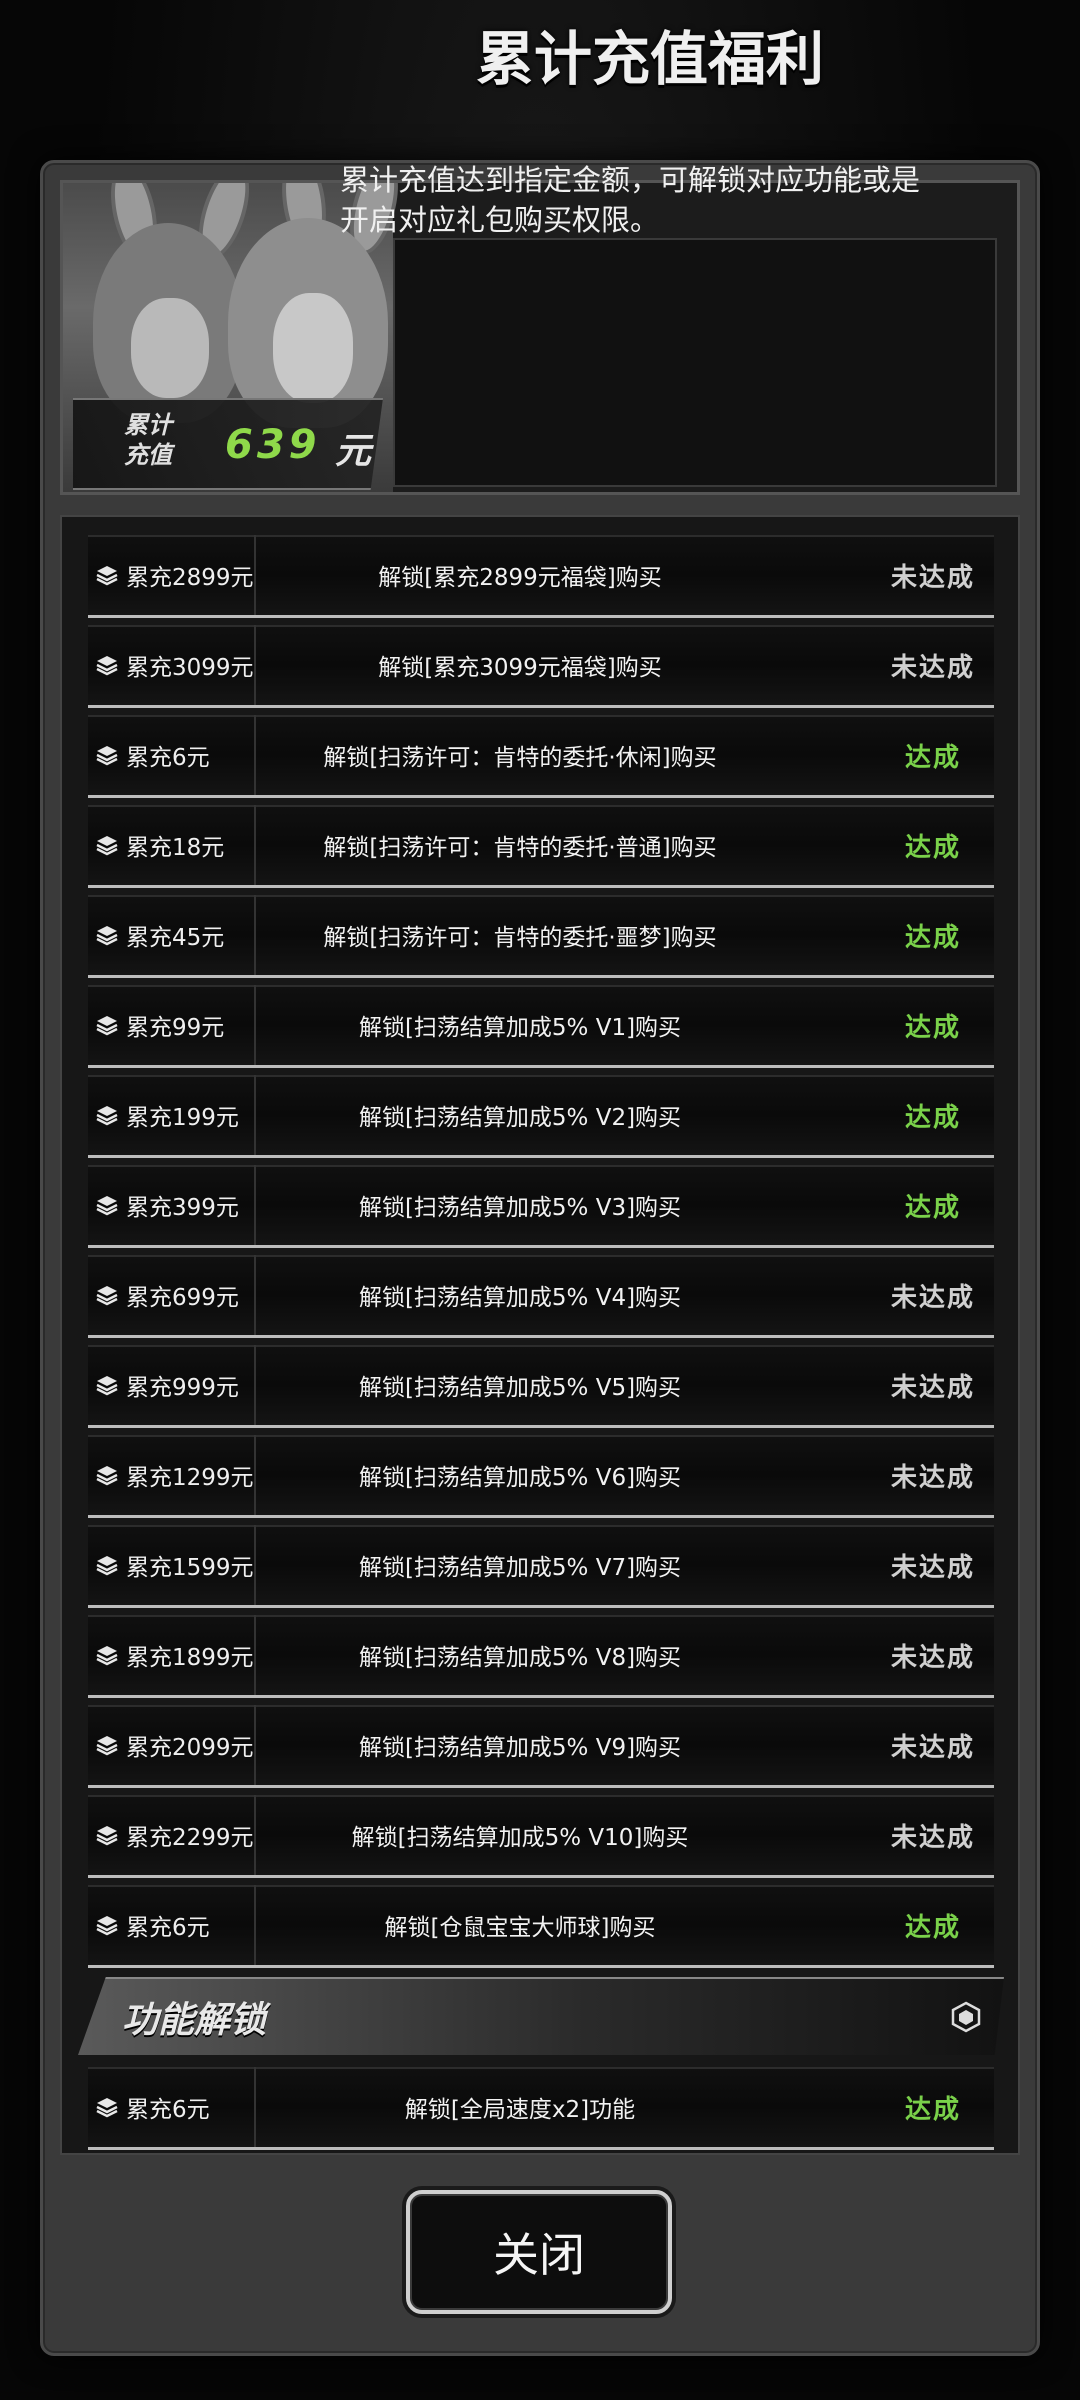 Image resolution: width=1080 pixels, height=2400 pixels. I want to click on total-recharge-value: 639, so click(273, 445).